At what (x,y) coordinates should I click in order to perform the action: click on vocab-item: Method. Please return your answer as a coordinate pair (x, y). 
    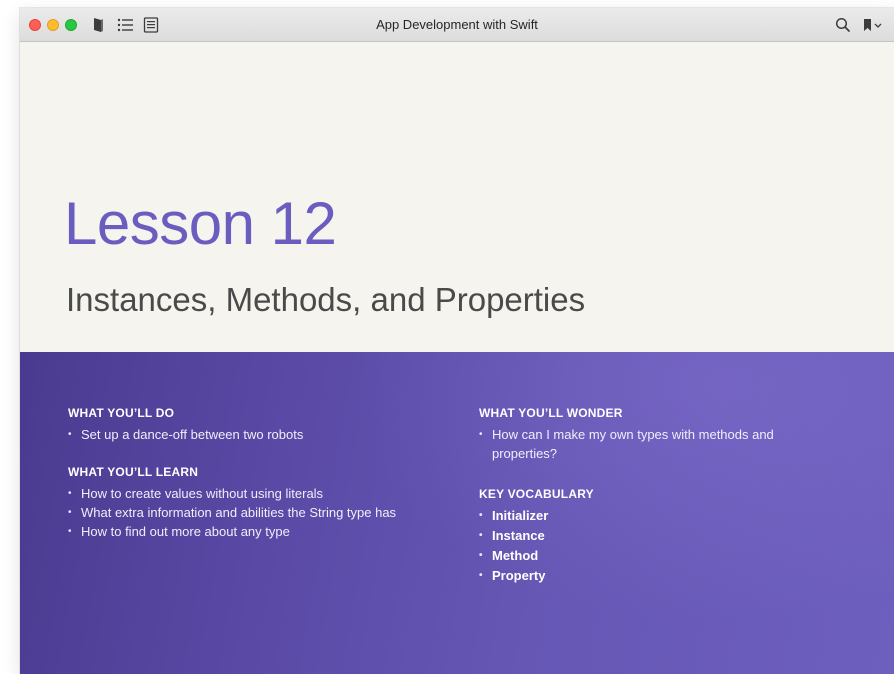
    Looking at the image, I should click on (639, 556).